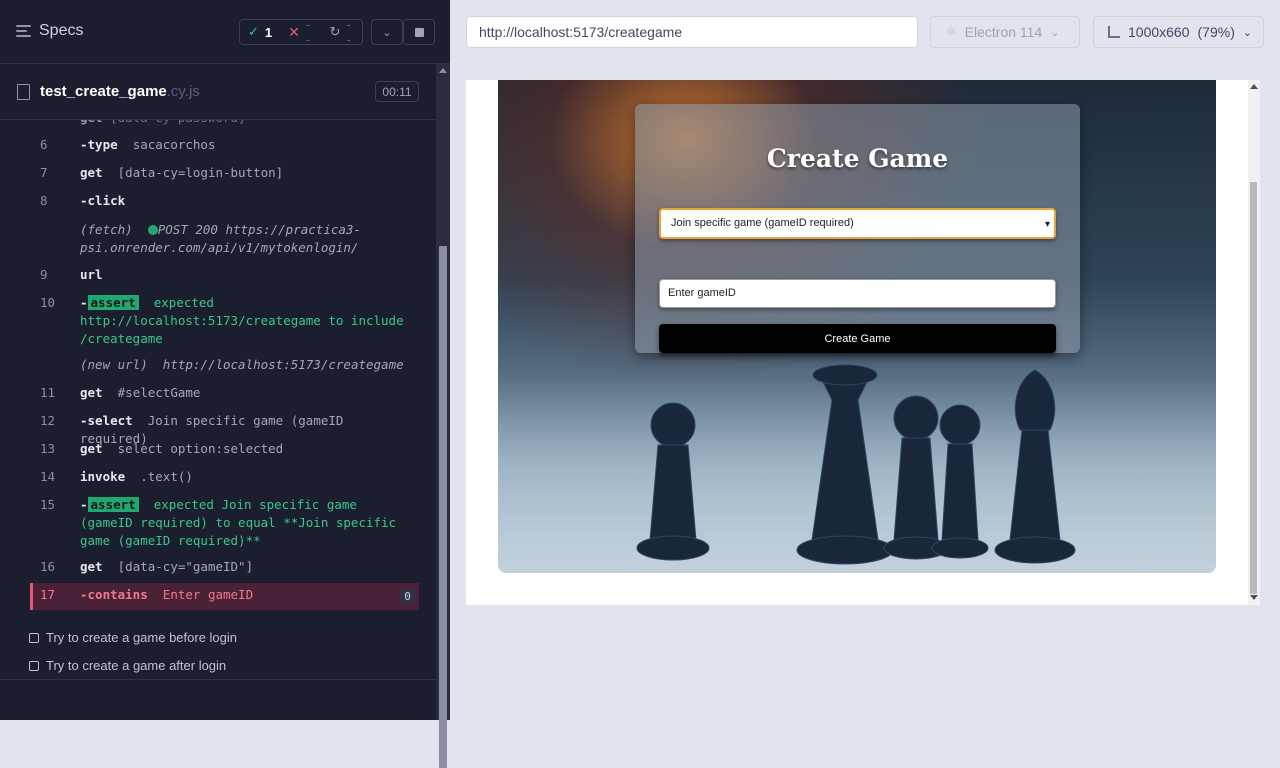 The image size is (1280, 768). What do you see at coordinates (341, 32) in the screenshot?
I see `pending-stat: ↻ --` at bounding box center [341, 32].